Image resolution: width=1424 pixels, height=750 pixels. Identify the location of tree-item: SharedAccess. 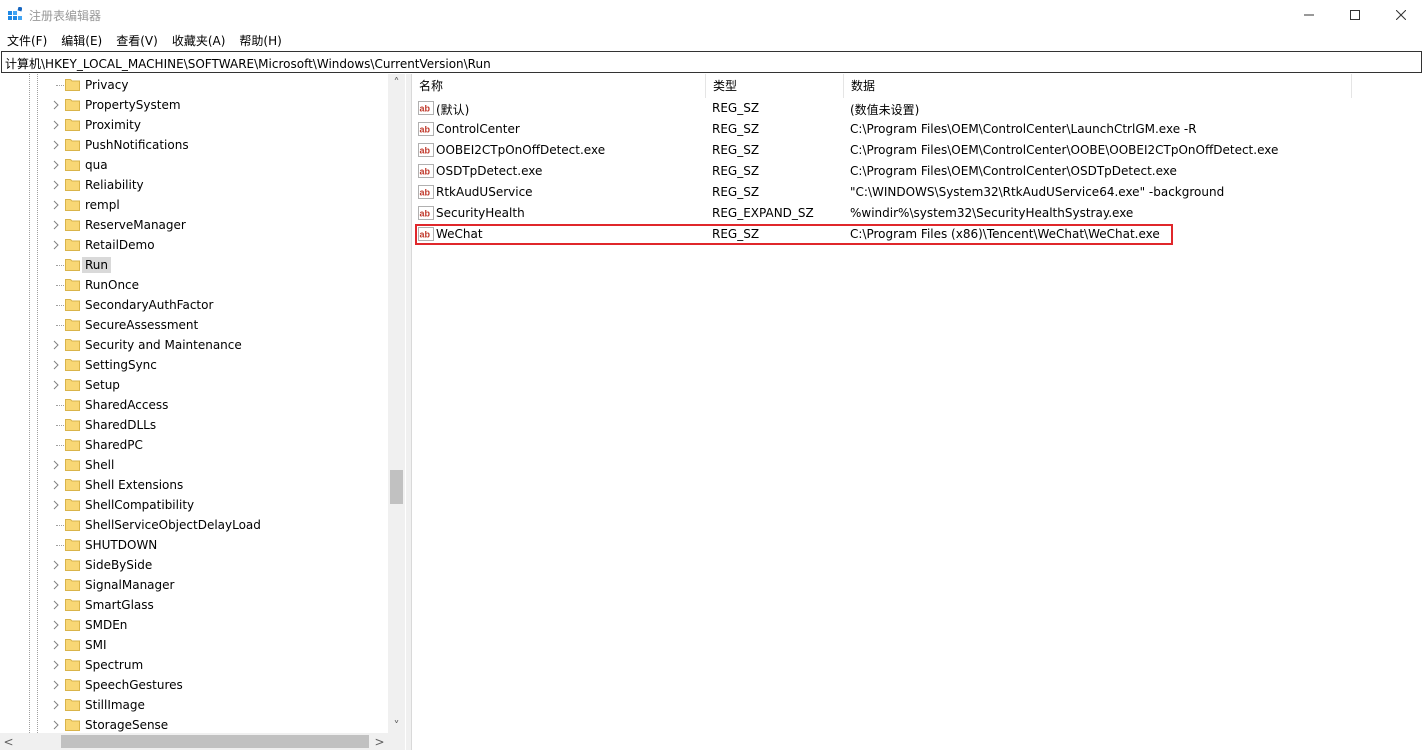
(194, 405).